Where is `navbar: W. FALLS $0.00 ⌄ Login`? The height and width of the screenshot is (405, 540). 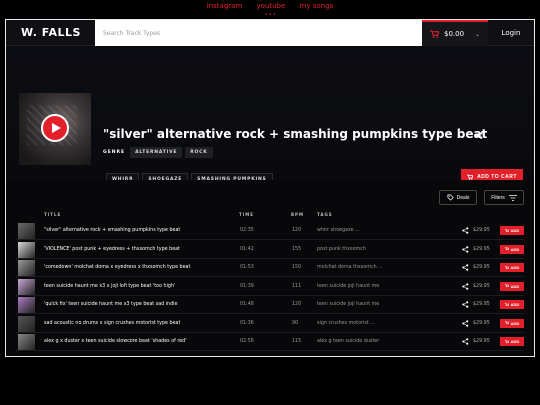 navbar: W. FALLS $0.00 ⌄ Login is located at coordinates (270, 33).